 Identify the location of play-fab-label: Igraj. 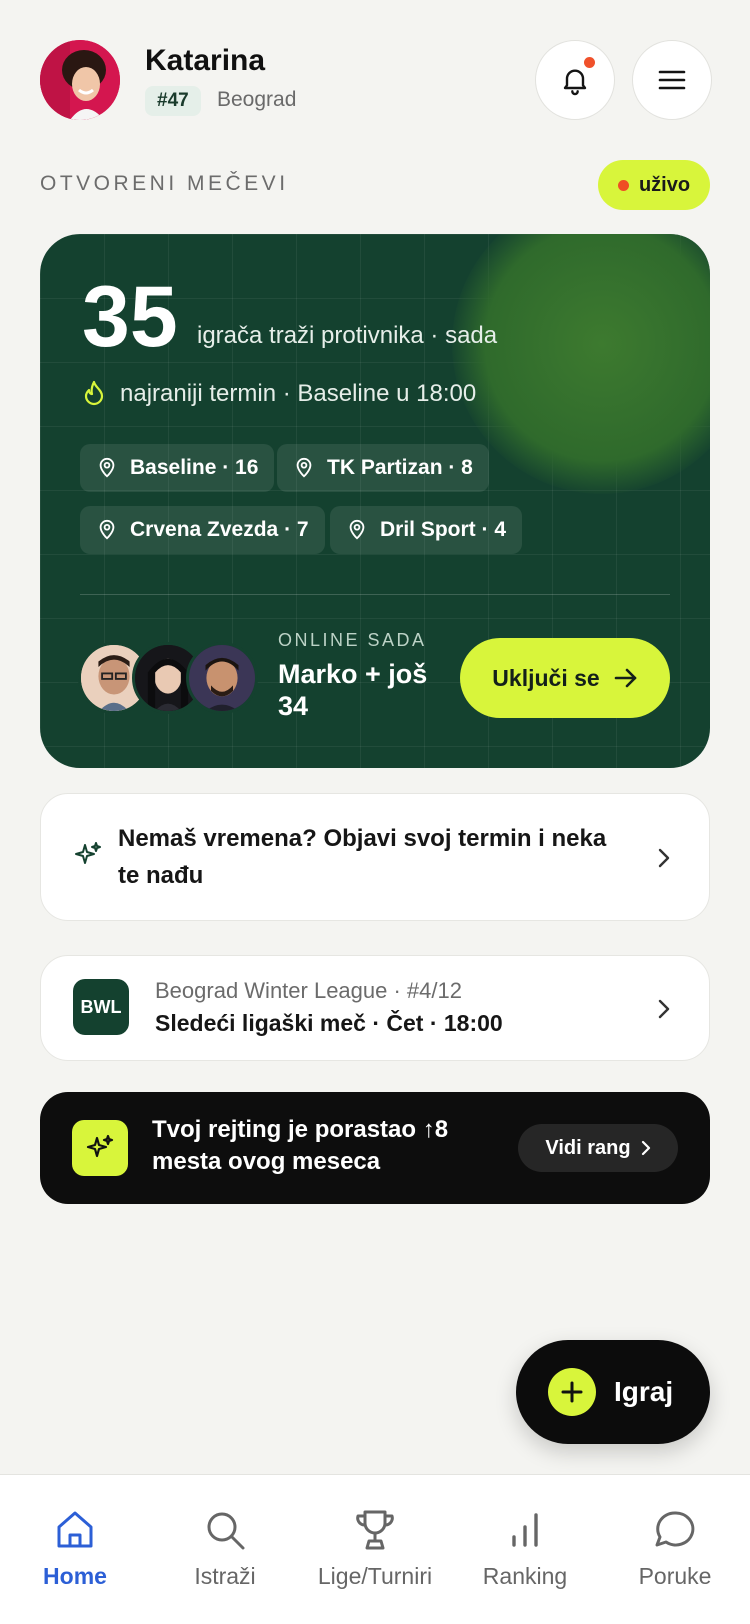
(644, 1391).